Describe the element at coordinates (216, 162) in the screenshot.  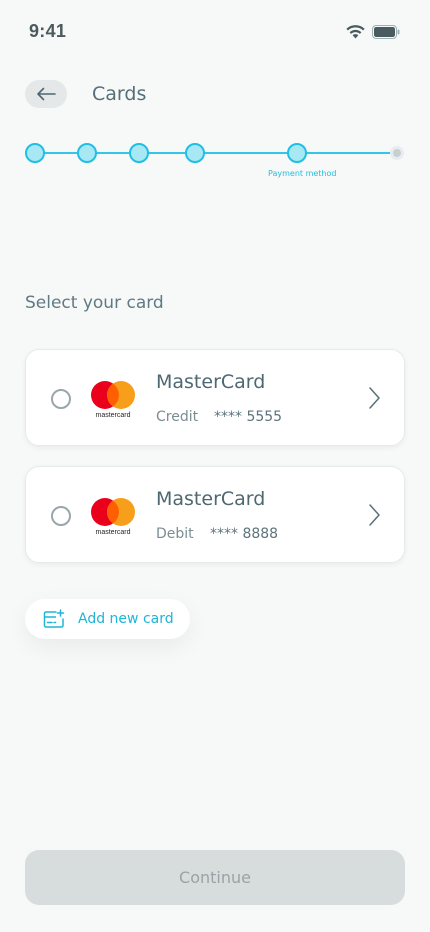
I see `progress-stepper: Payment method` at that location.